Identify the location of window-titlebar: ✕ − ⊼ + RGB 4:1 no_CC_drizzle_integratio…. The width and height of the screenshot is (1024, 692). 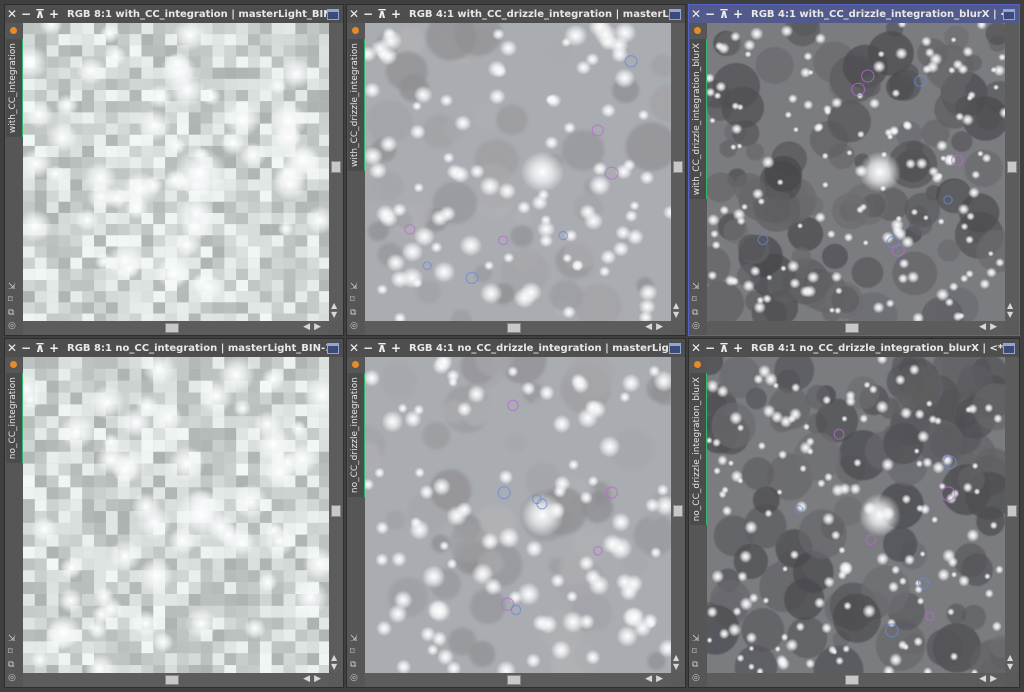
(516, 348).